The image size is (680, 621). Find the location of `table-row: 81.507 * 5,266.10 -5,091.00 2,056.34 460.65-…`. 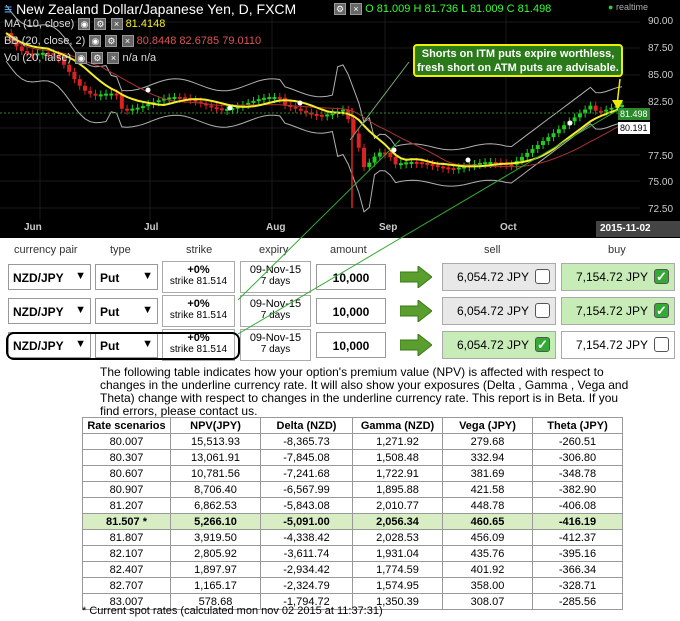

table-row: 81.507 * 5,266.10 -5,091.00 2,056.34 460.65-… is located at coordinates (352, 521).